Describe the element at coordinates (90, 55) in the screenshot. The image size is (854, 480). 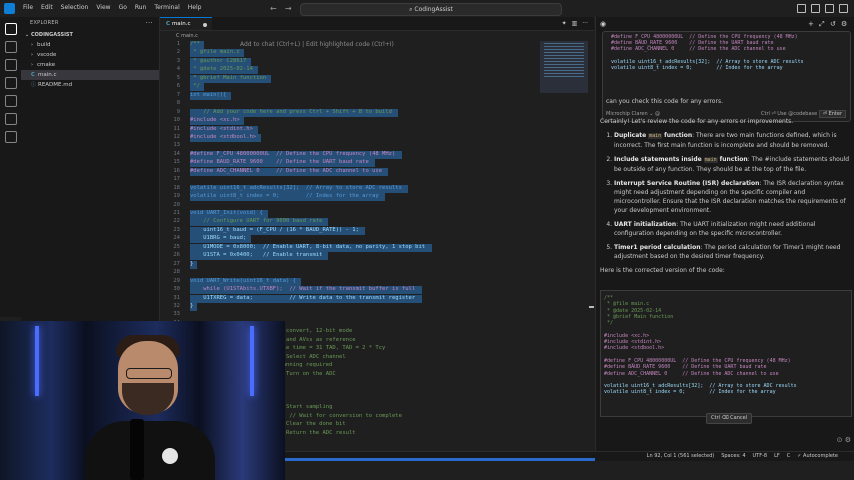
I see `tree-item-vscode: › vscode` at that location.